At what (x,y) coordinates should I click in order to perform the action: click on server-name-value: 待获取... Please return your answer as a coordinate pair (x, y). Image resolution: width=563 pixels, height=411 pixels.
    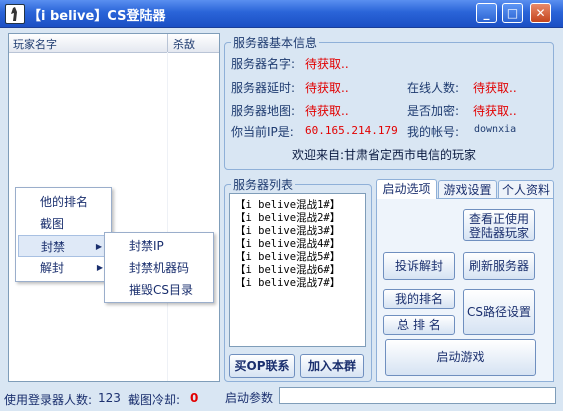
    Looking at the image, I should click on (327, 64).